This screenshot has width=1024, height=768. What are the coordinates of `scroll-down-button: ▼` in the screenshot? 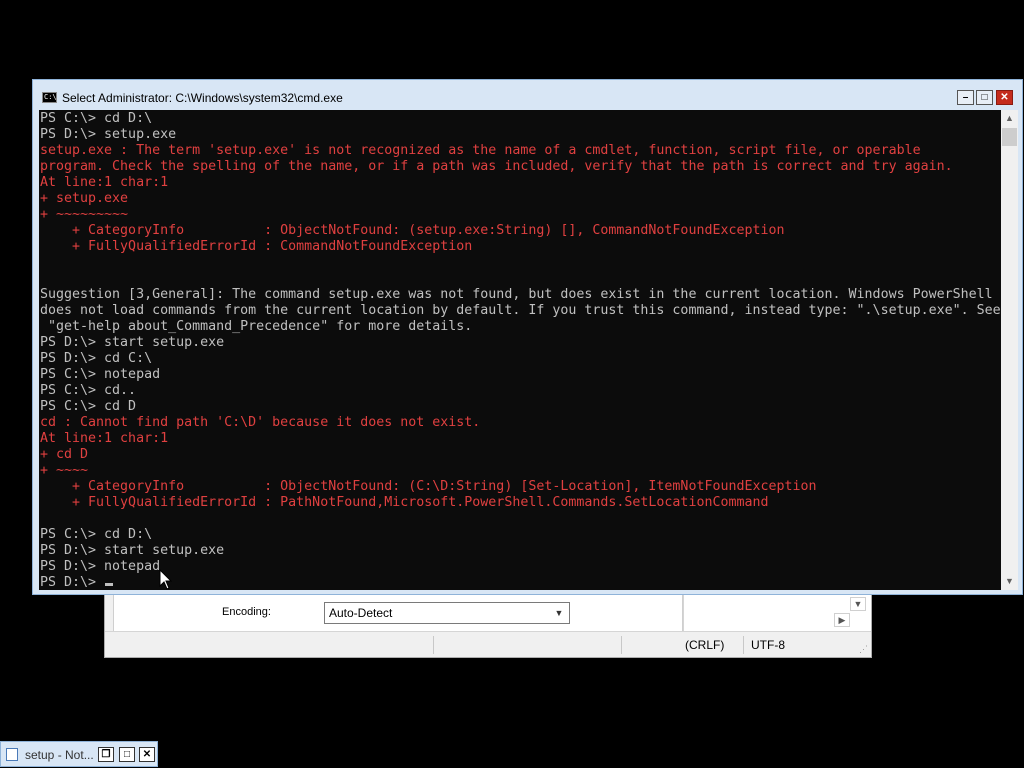 It's located at (858, 604).